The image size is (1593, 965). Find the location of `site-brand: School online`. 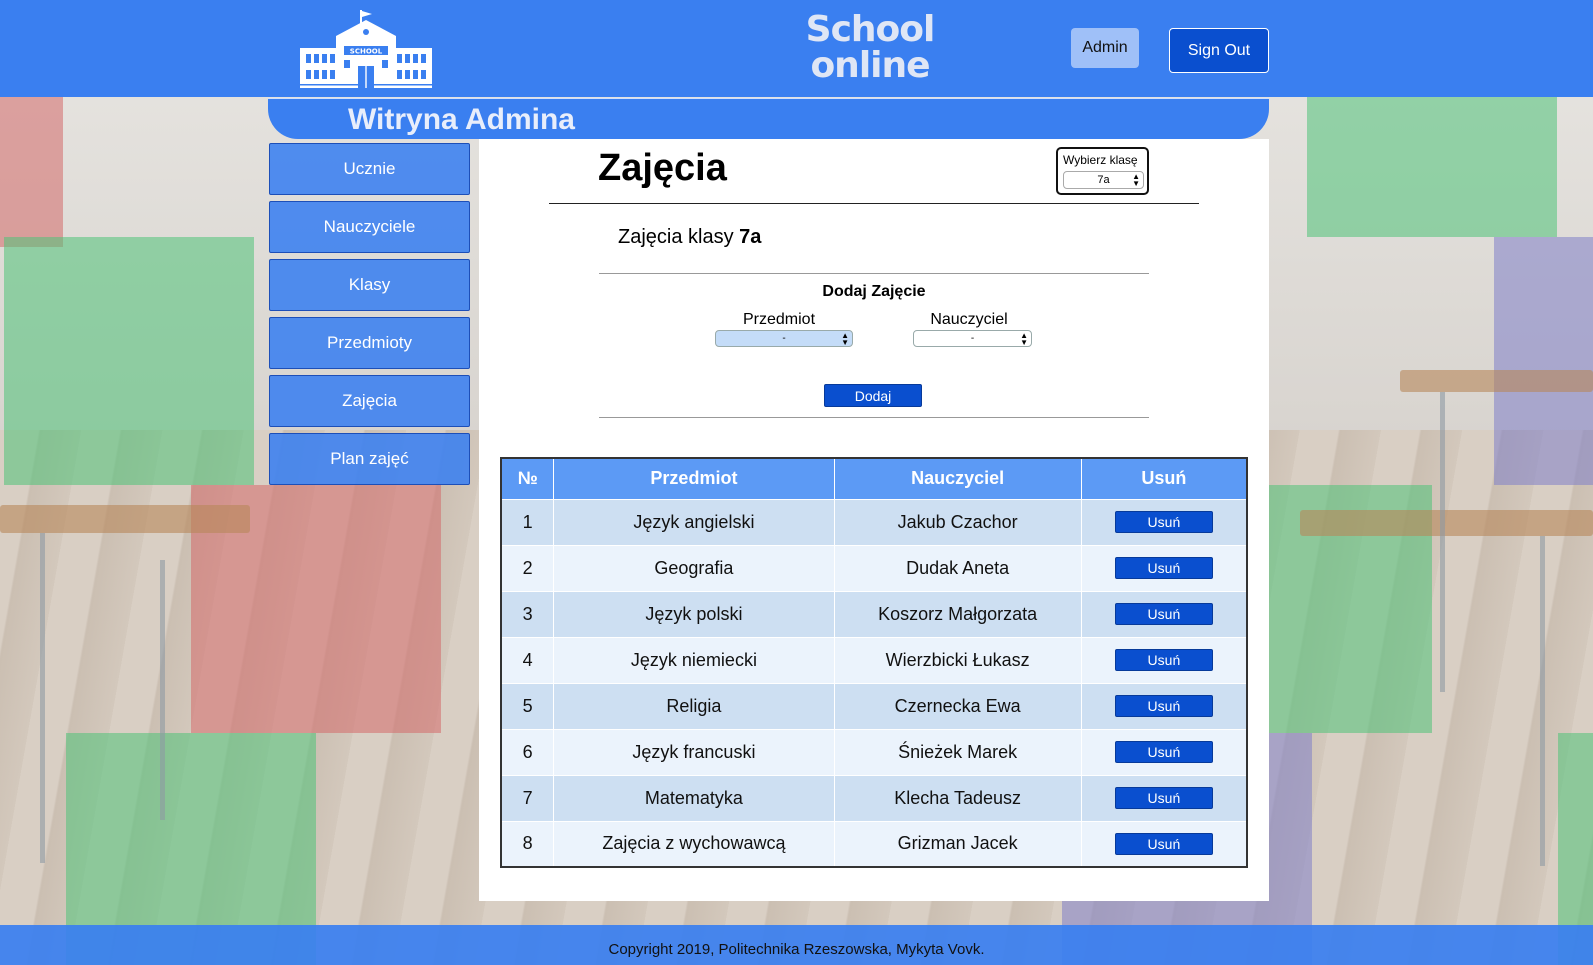

site-brand: School online is located at coordinates (870, 48).